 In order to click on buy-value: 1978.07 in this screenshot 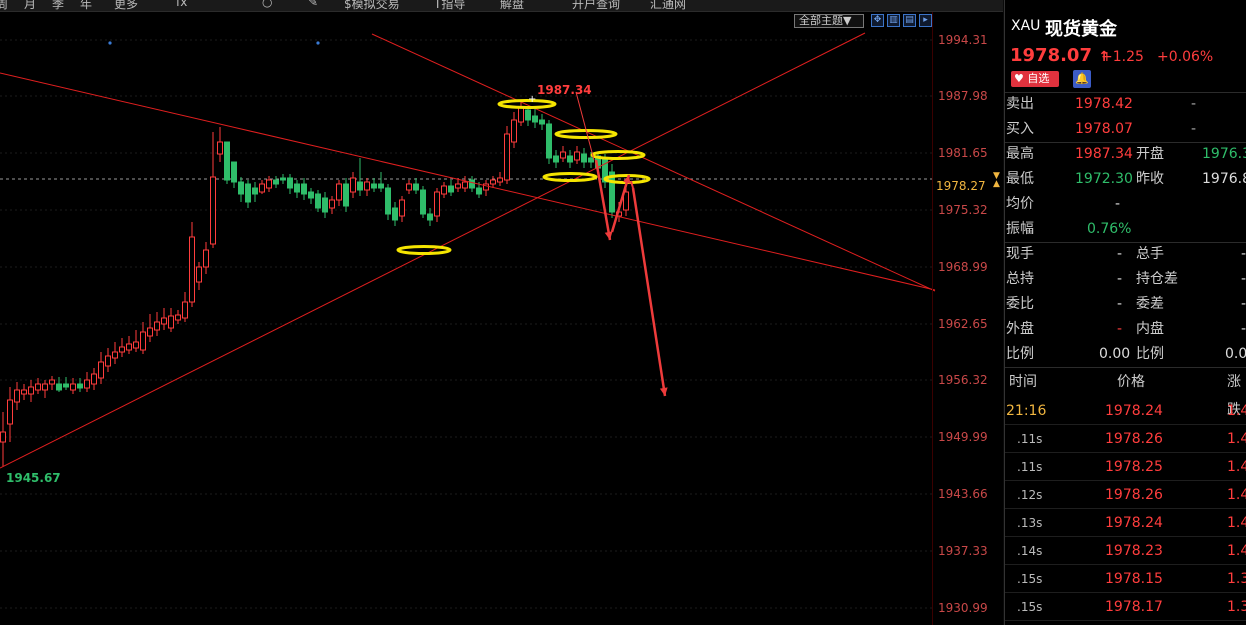, I will do `click(1104, 129)`.